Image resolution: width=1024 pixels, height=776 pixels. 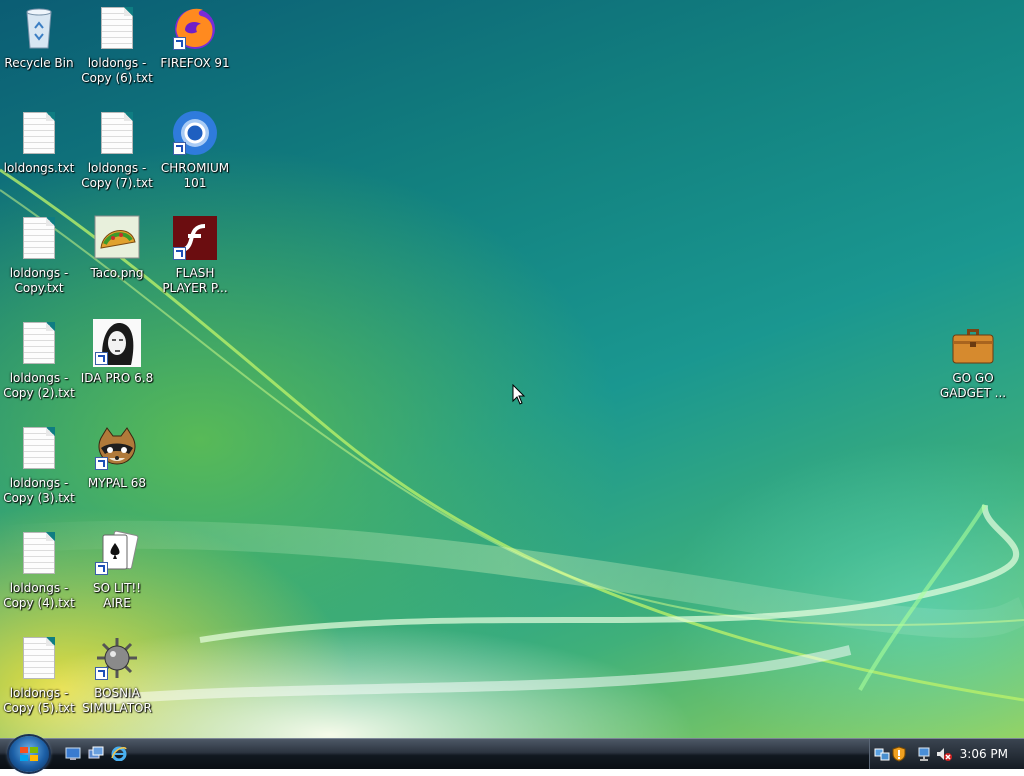 What do you see at coordinates (899, 754) in the screenshot?
I see `security-shield-icon` at bounding box center [899, 754].